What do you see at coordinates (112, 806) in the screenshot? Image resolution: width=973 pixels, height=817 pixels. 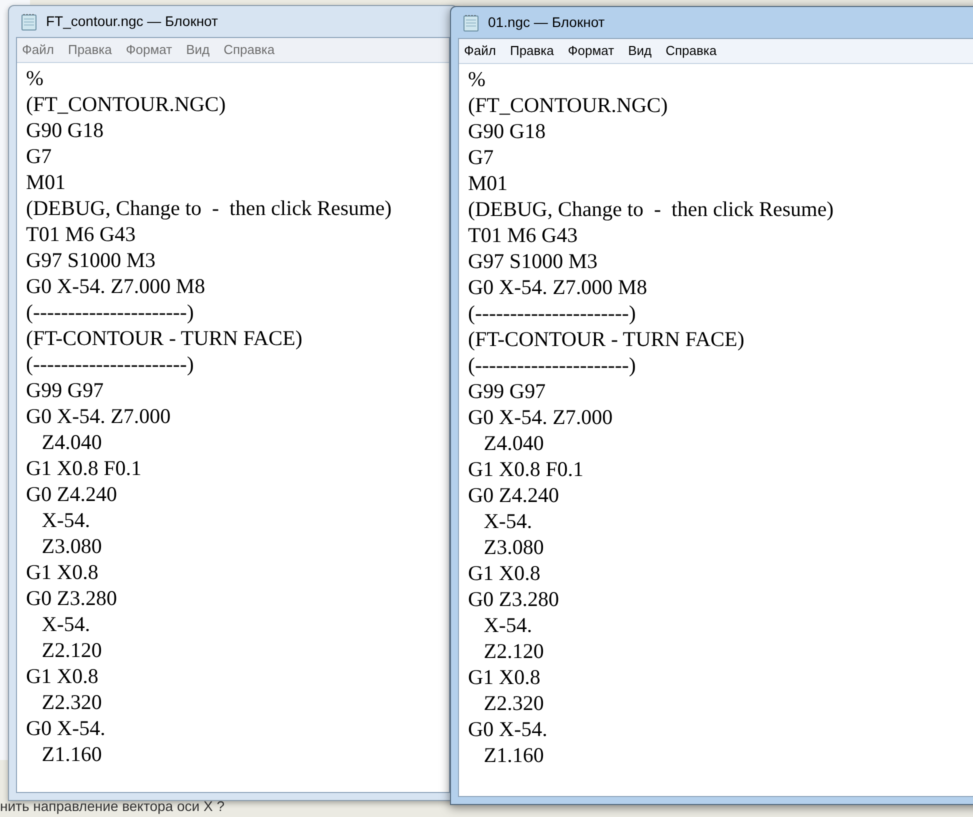 I see `background-text: нить направление вектора оси X ?` at bounding box center [112, 806].